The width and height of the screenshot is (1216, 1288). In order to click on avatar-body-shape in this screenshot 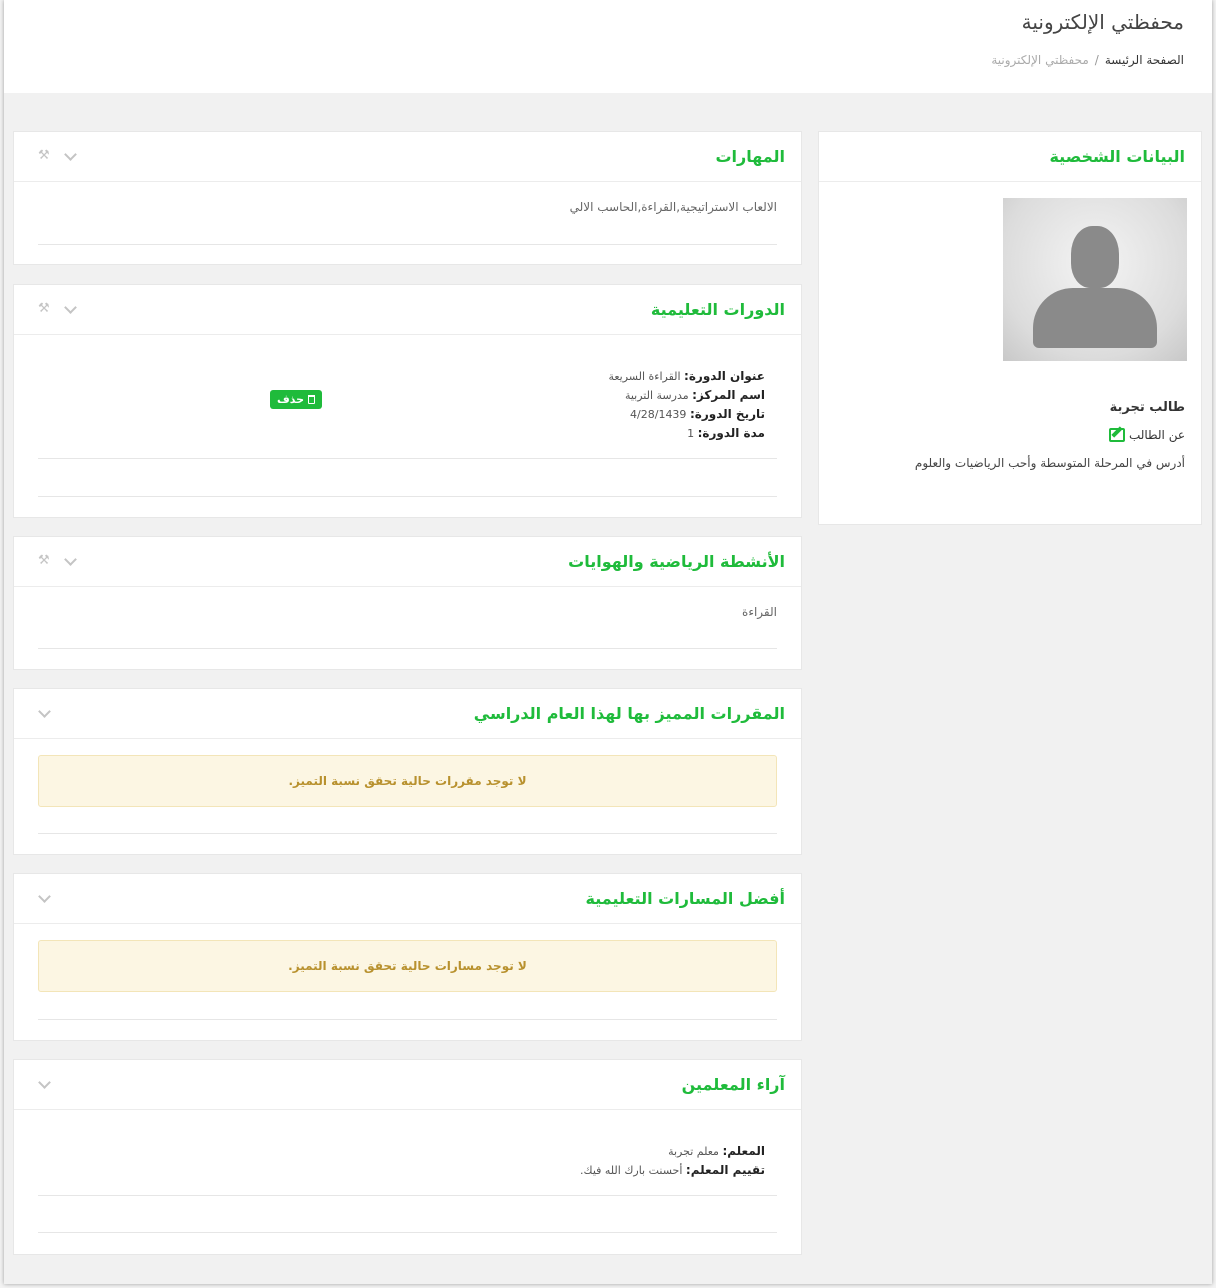, I will do `click(1095, 318)`.